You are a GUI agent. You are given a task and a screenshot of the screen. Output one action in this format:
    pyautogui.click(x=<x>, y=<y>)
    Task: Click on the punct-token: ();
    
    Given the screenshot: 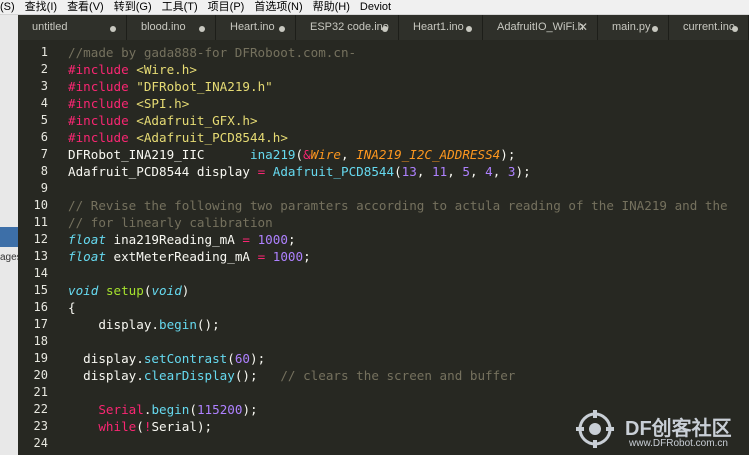 What is the action you would take?
    pyautogui.click(x=246, y=375)
    